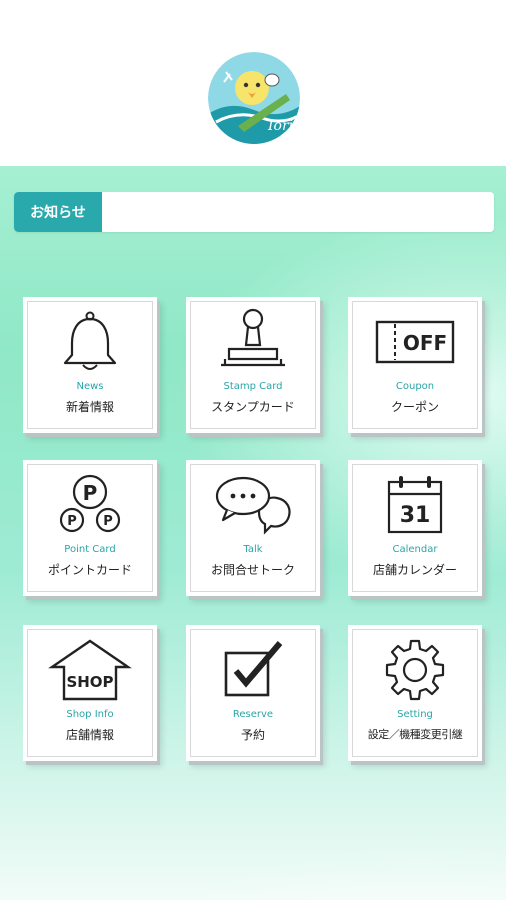 The image size is (506, 900). Describe the element at coordinates (58, 212) in the screenshot. I see `notice-label: お知らせ` at that location.